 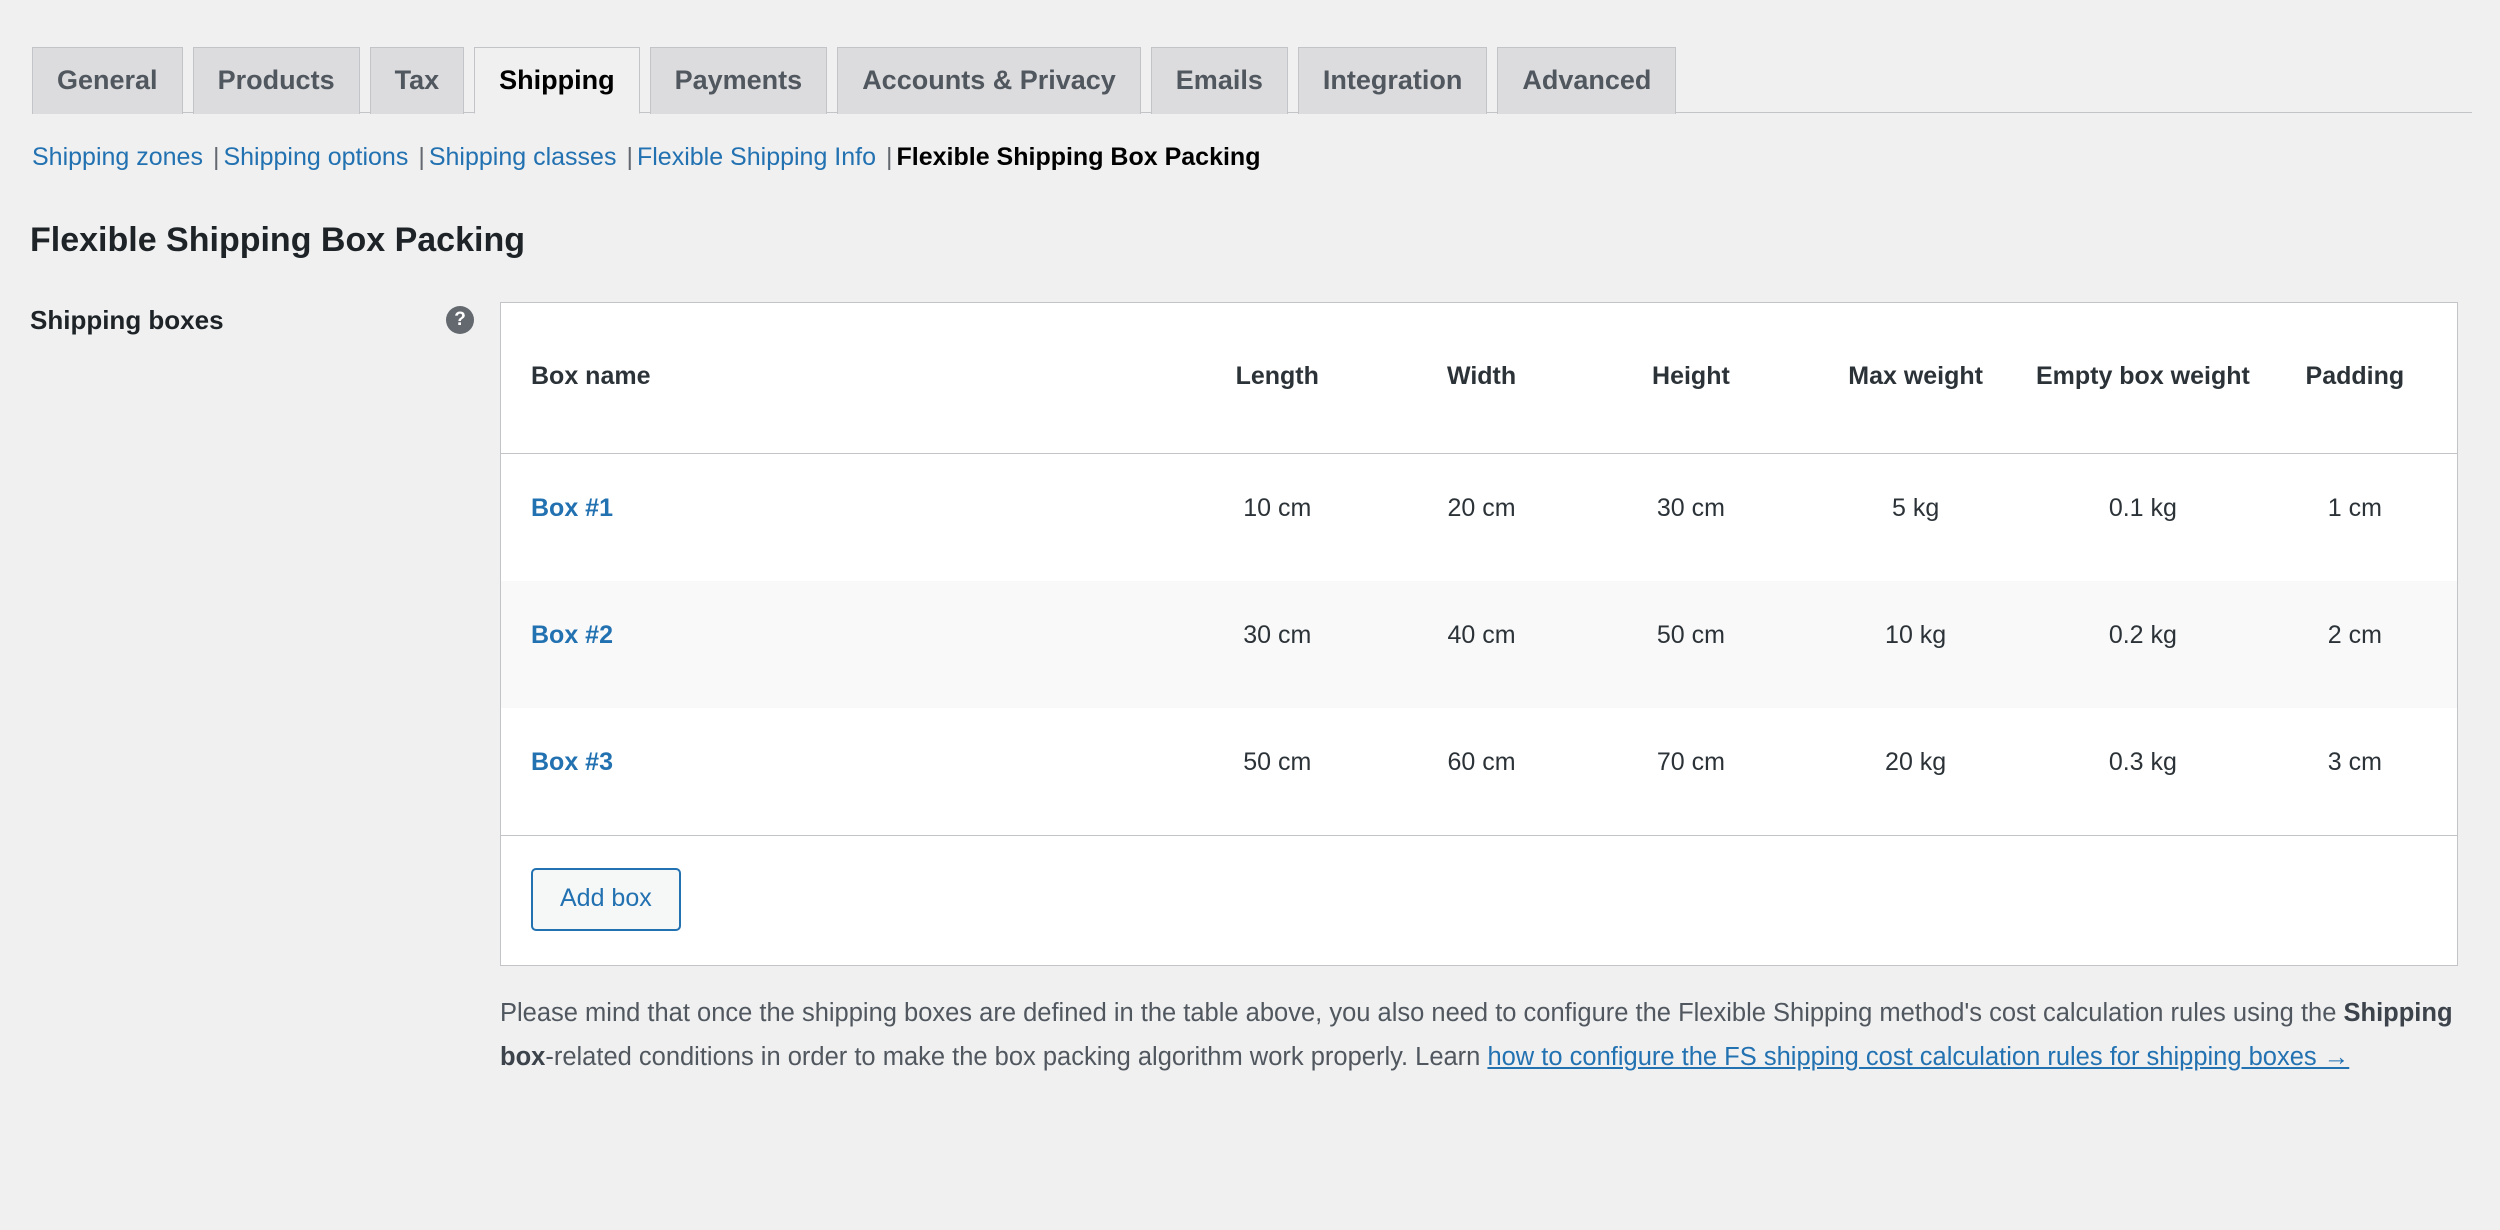 I want to click on question-mark-icon: ?, so click(x=460, y=319).